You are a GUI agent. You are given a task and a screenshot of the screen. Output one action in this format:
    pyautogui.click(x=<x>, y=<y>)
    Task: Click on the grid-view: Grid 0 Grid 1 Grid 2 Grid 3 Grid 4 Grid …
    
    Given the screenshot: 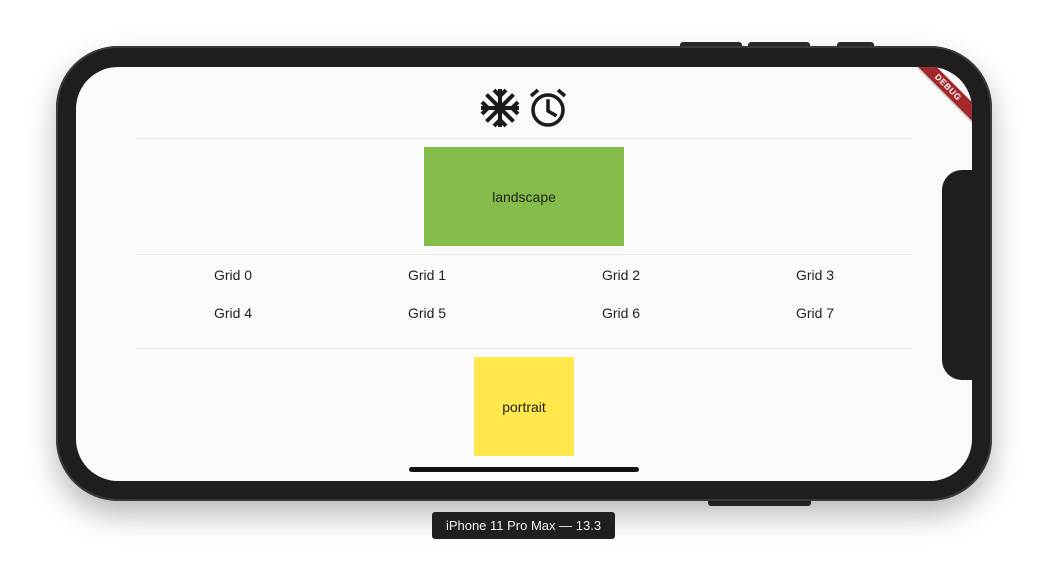 What is the action you would take?
    pyautogui.click(x=524, y=293)
    